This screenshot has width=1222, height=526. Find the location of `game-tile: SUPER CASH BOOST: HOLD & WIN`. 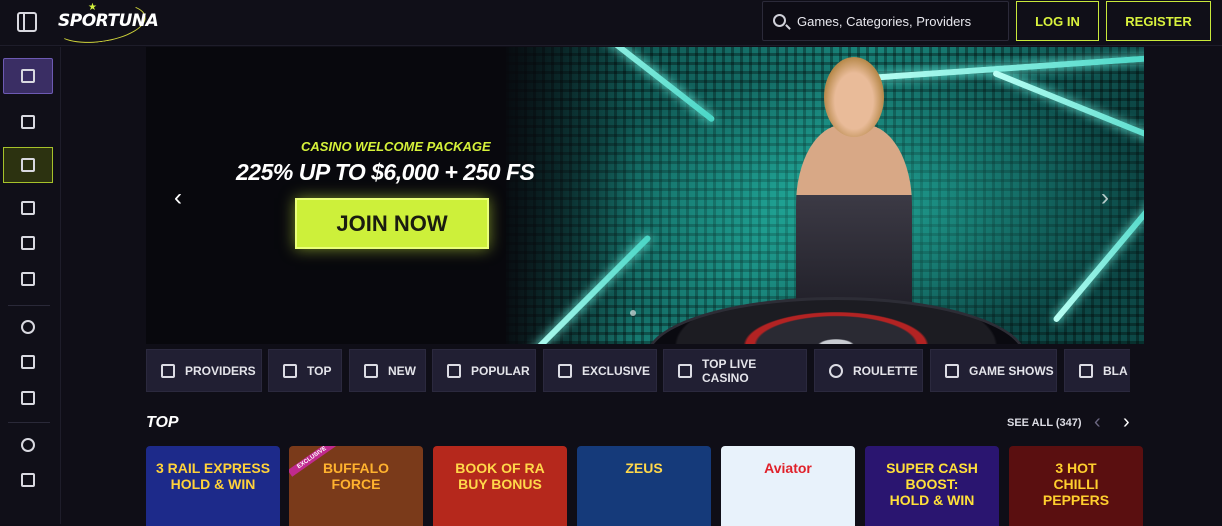

game-tile: SUPER CASH BOOST: HOLD & WIN is located at coordinates (932, 486).